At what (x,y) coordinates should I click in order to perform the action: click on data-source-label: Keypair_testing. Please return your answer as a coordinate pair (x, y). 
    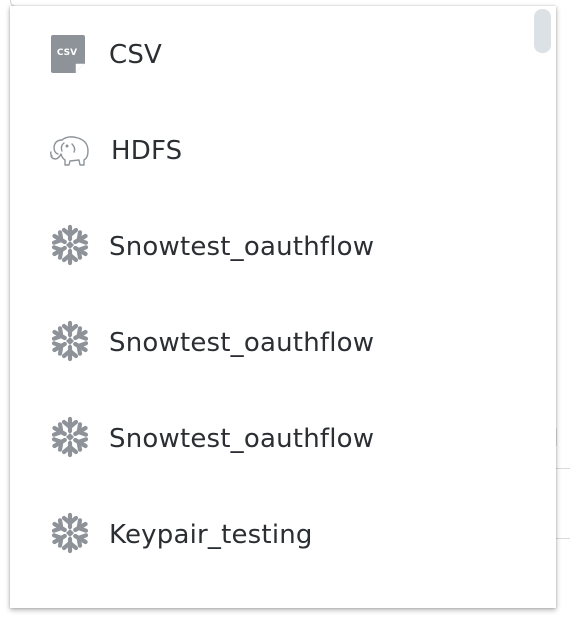
    Looking at the image, I should click on (211, 535).